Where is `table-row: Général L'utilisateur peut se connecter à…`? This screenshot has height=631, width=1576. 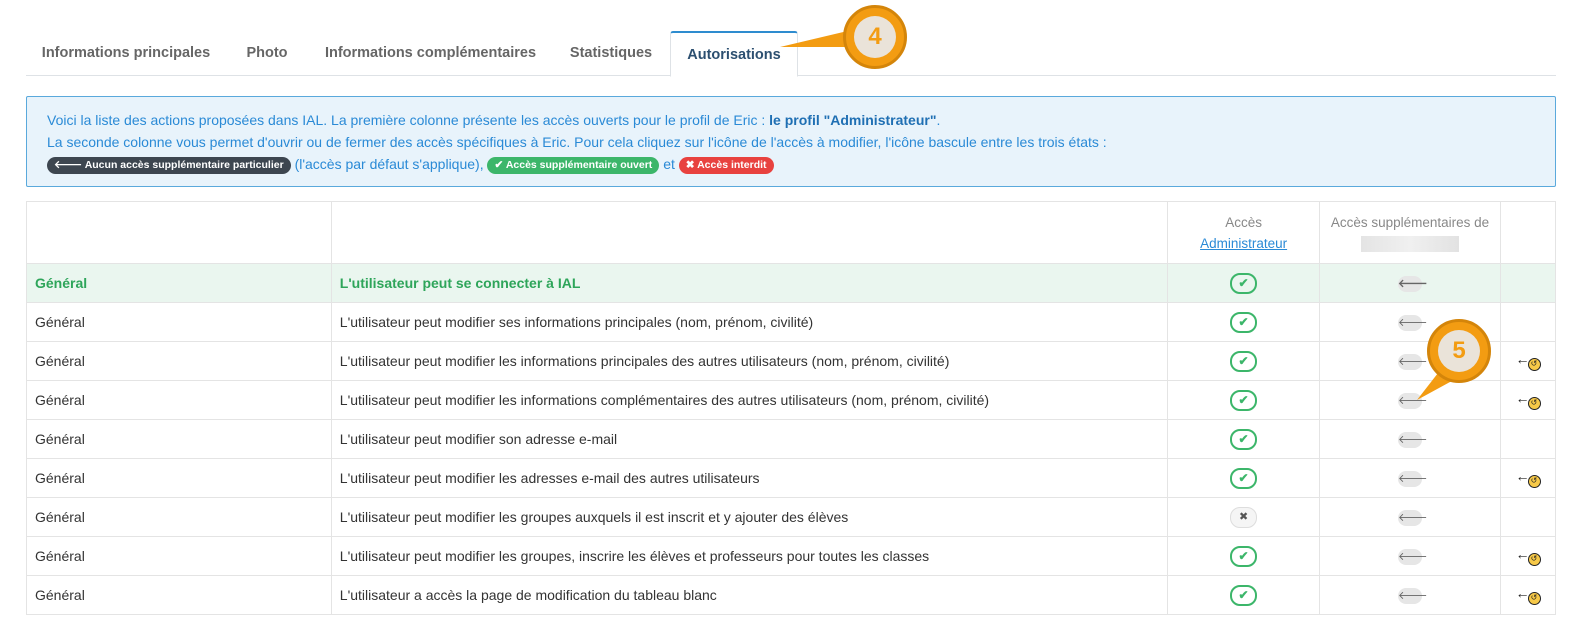
table-row: Général L'utilisateur peut se connecter à… is located at coordinates (791, 283).